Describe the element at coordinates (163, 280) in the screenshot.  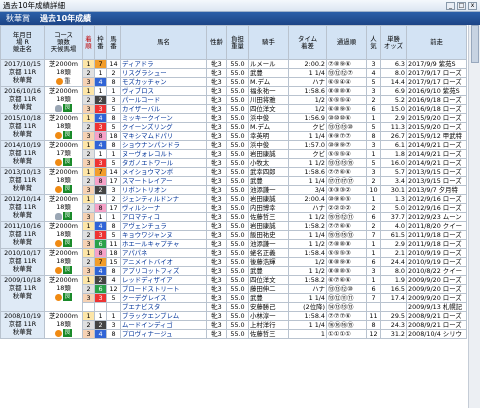
I see `horse-name: レッドディザイア` at that location.